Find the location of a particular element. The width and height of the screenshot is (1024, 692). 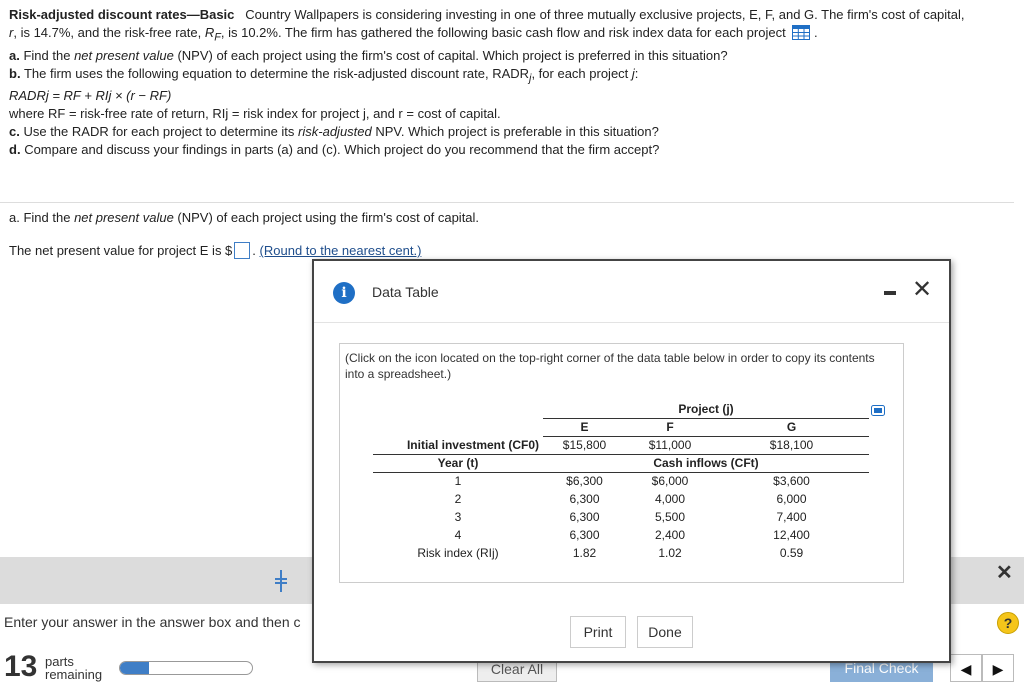

divider is located at coordinates (507, 202).